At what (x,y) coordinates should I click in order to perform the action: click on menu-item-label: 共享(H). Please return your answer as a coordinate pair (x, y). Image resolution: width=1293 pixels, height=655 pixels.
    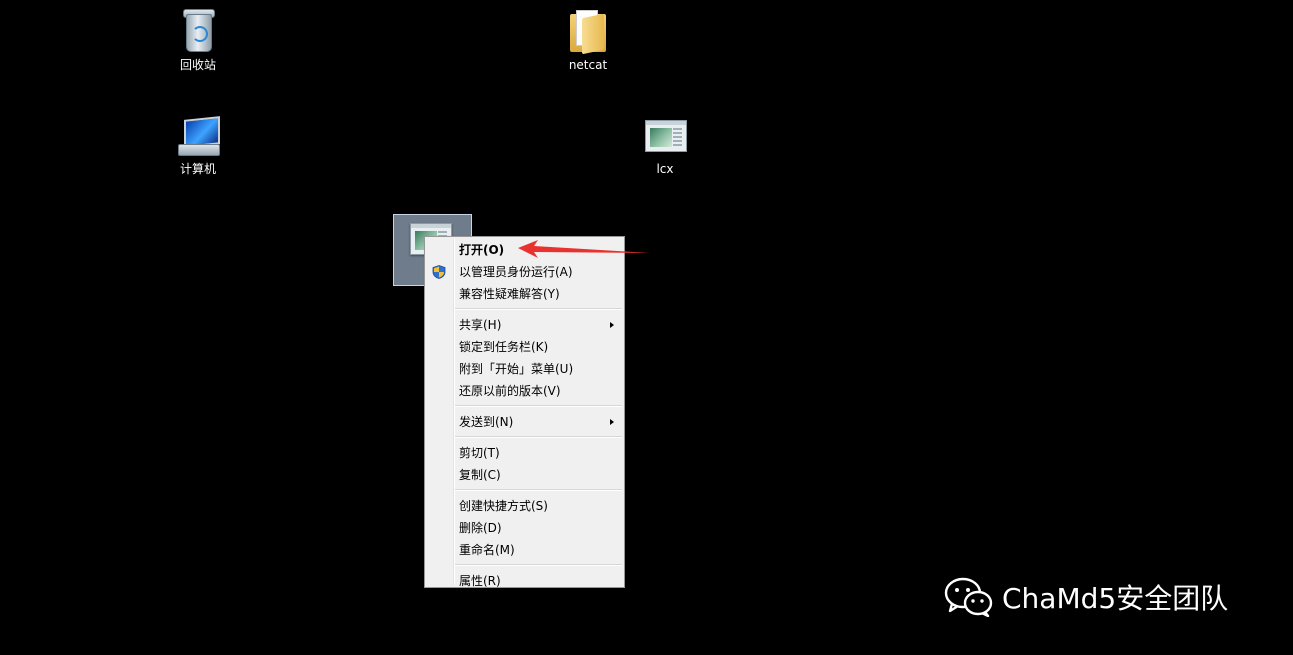
    Looking at the image, I should click on (480, 325).